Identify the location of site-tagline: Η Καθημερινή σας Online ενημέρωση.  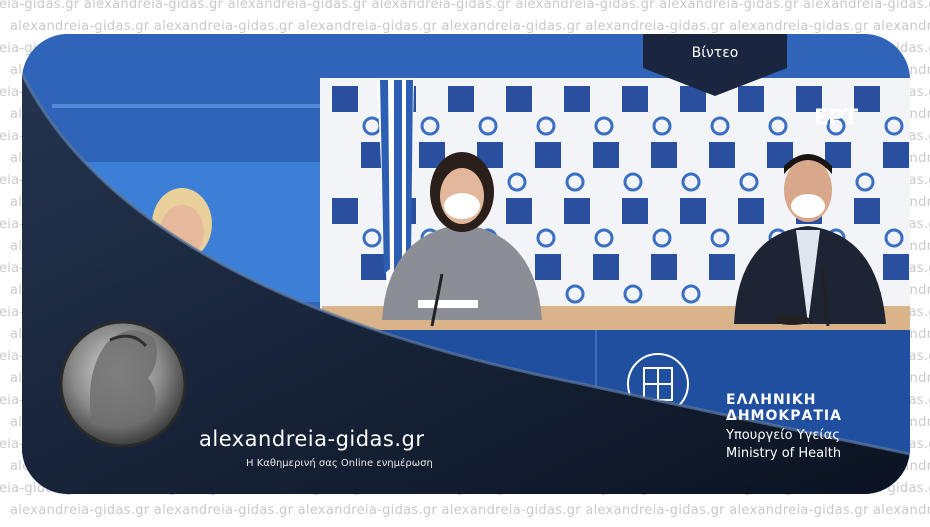
(339, 463).